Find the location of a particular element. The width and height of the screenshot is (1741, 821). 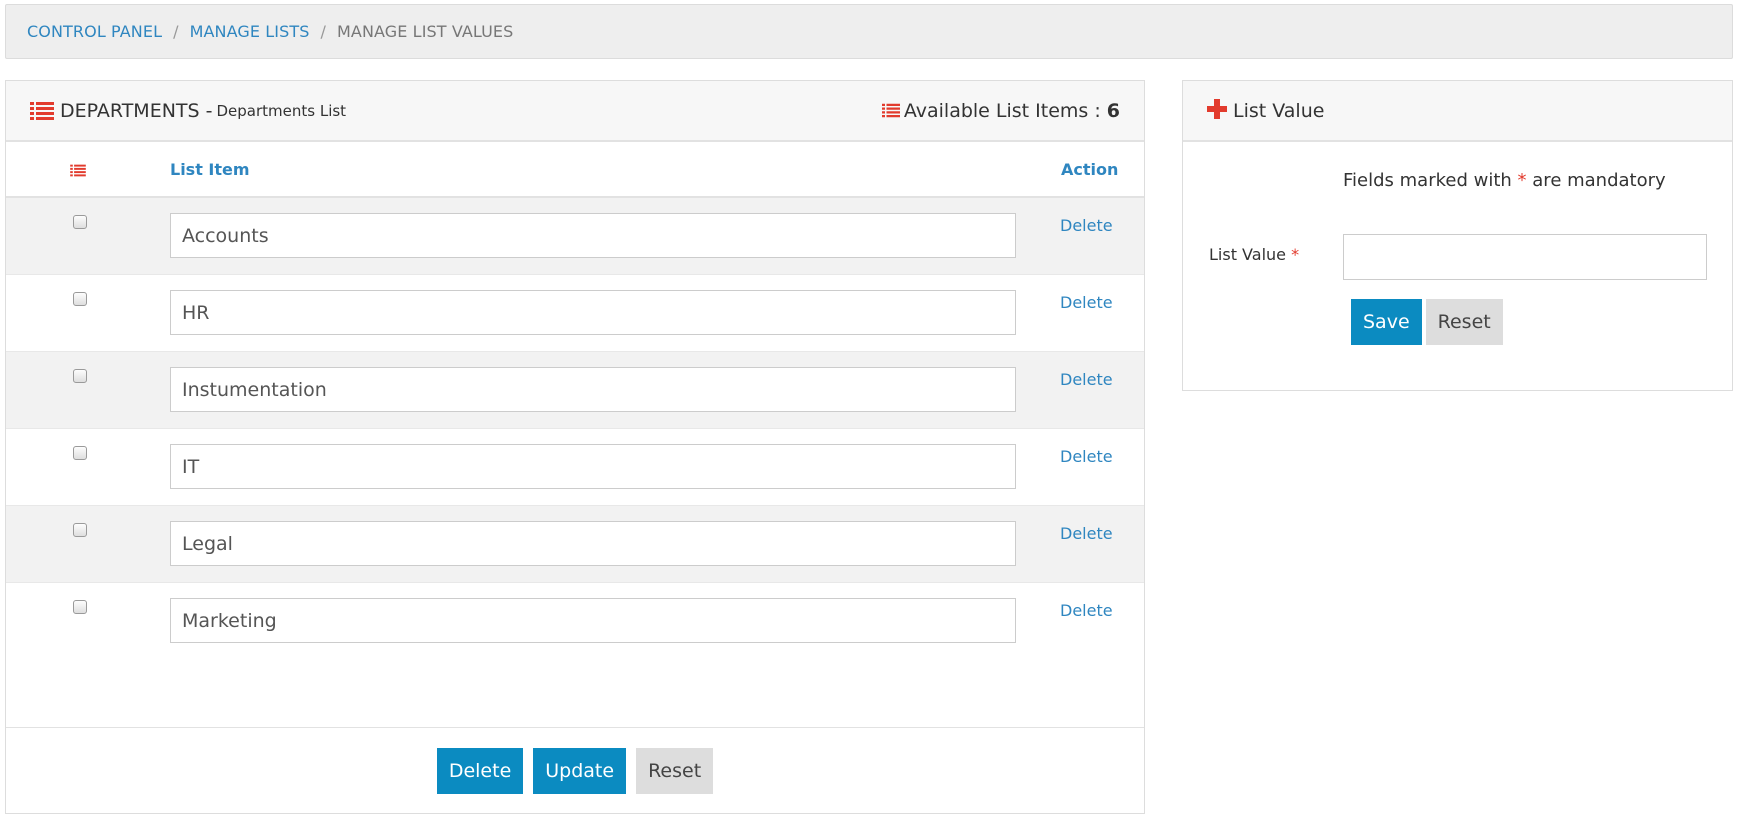

mandatory-note: Fields marked with * are mandatory is located at coordinates (1504, 180).